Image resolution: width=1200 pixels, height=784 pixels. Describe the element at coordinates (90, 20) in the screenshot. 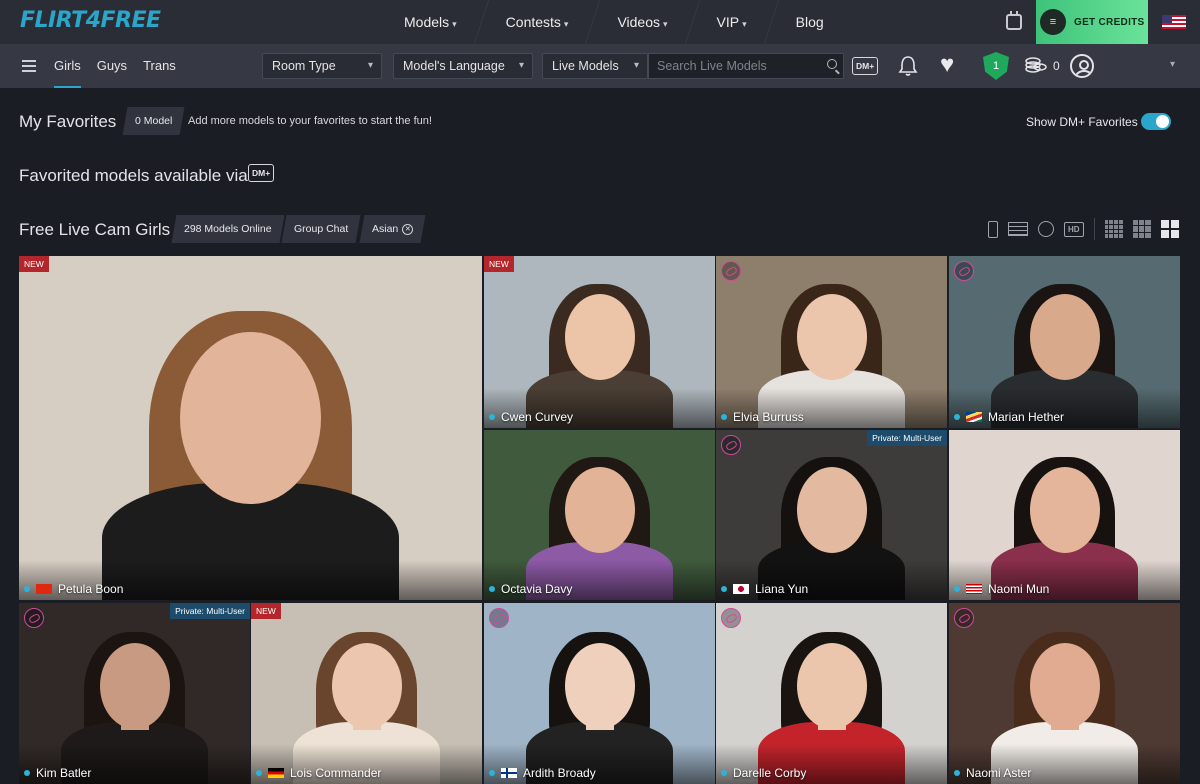

I see `site-logo: FLIRT4FREE` at that location.